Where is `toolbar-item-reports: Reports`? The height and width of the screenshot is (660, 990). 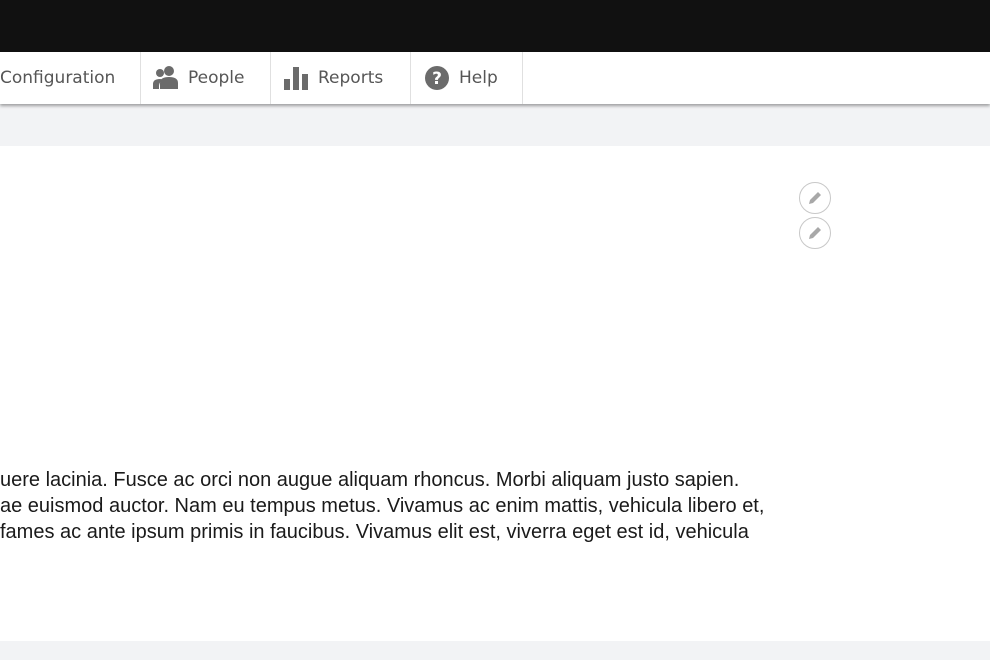
toolbar-item-reports: Reports is located at coordinates (341, 78).